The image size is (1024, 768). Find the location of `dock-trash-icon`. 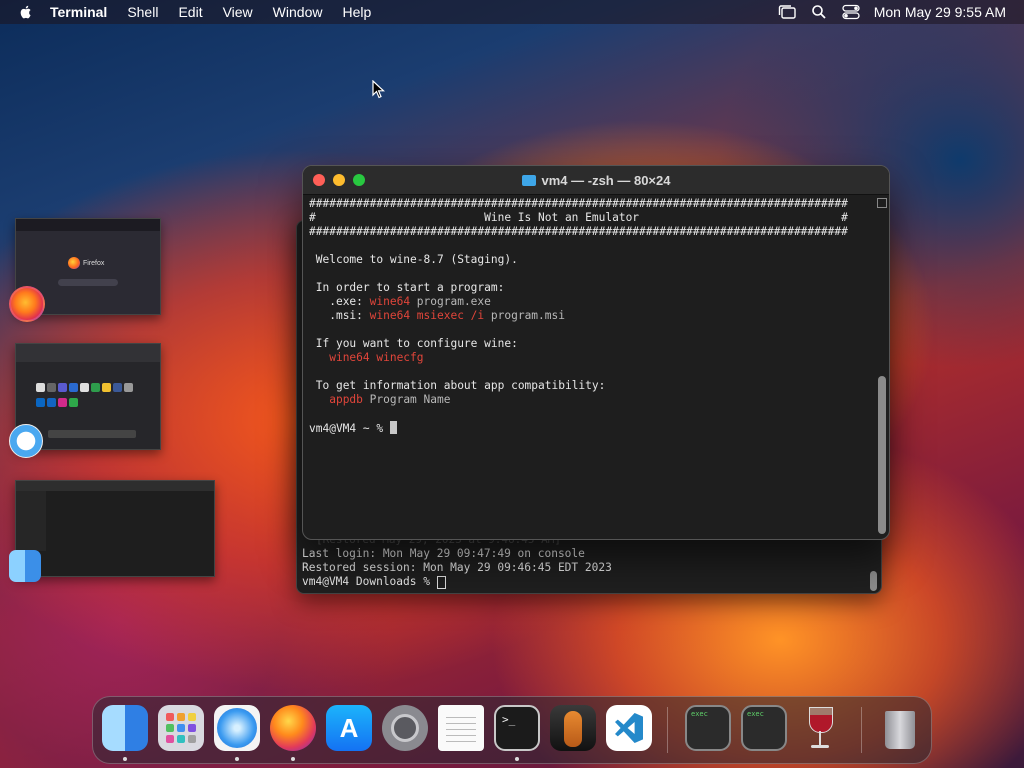

dock-trash-icon is located at coordinates (900, 728).